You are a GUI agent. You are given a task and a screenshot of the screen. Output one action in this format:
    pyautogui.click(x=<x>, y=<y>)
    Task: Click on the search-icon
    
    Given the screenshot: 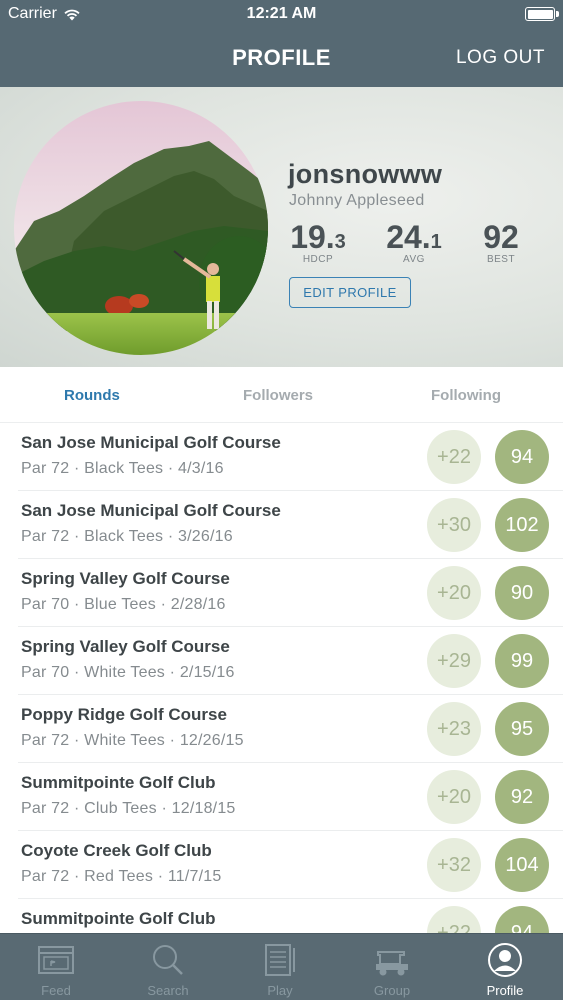 What is the action you would take?
    pyautogui.click(x=168, y=960)
    